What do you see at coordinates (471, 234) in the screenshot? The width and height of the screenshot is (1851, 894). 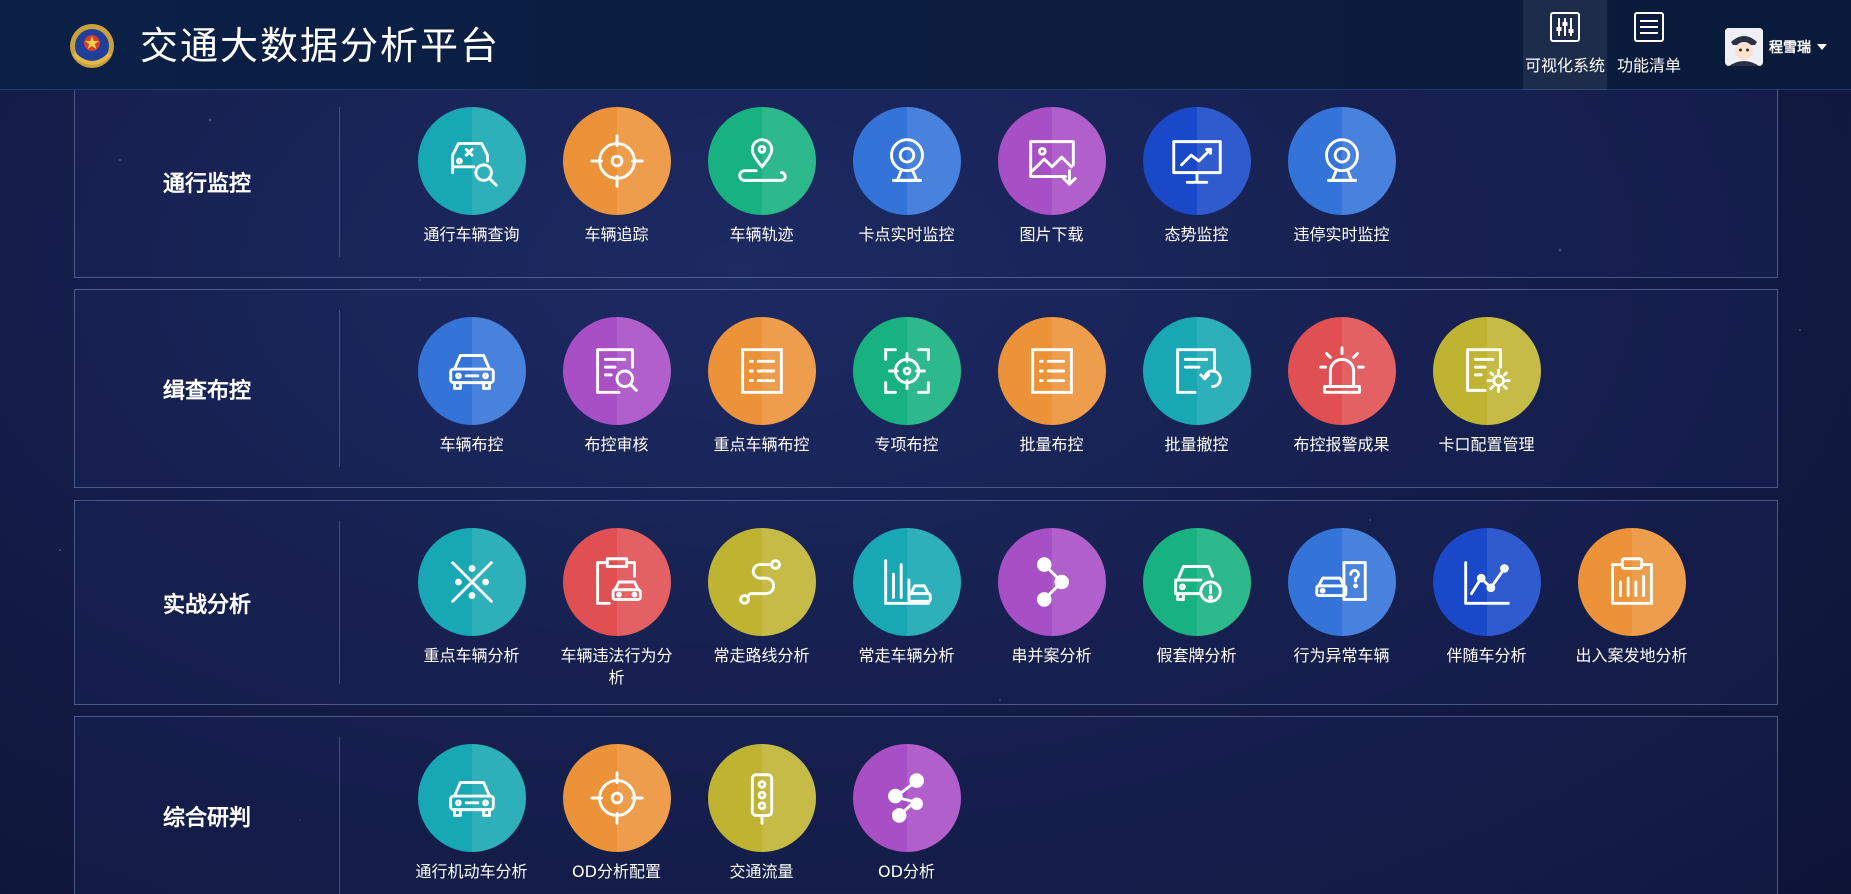 I see `tile-label: 通行车辆查询` at bounding box center [471, 234].